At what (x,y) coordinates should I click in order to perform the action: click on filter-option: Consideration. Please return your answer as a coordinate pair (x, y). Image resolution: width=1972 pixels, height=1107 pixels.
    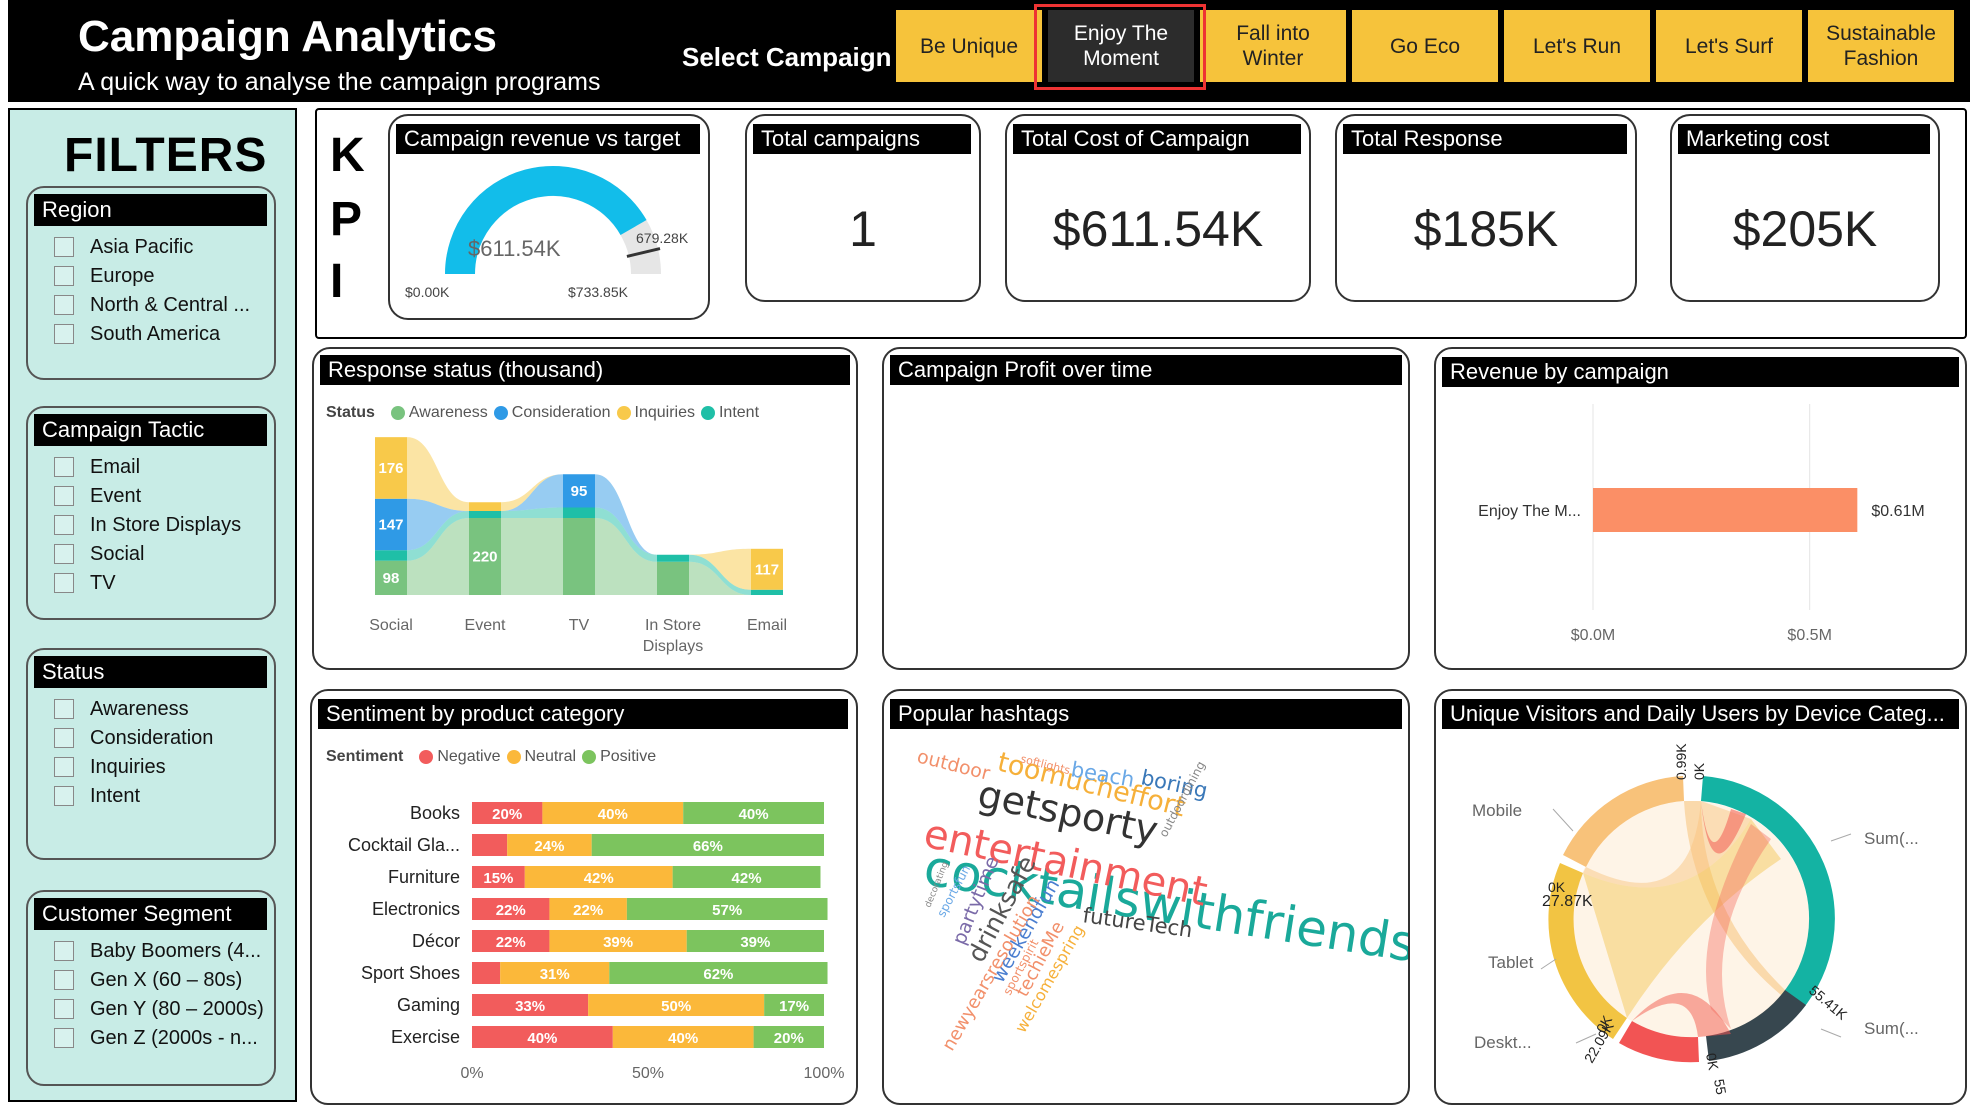
    Looking at the image, I should click on (133, 738).